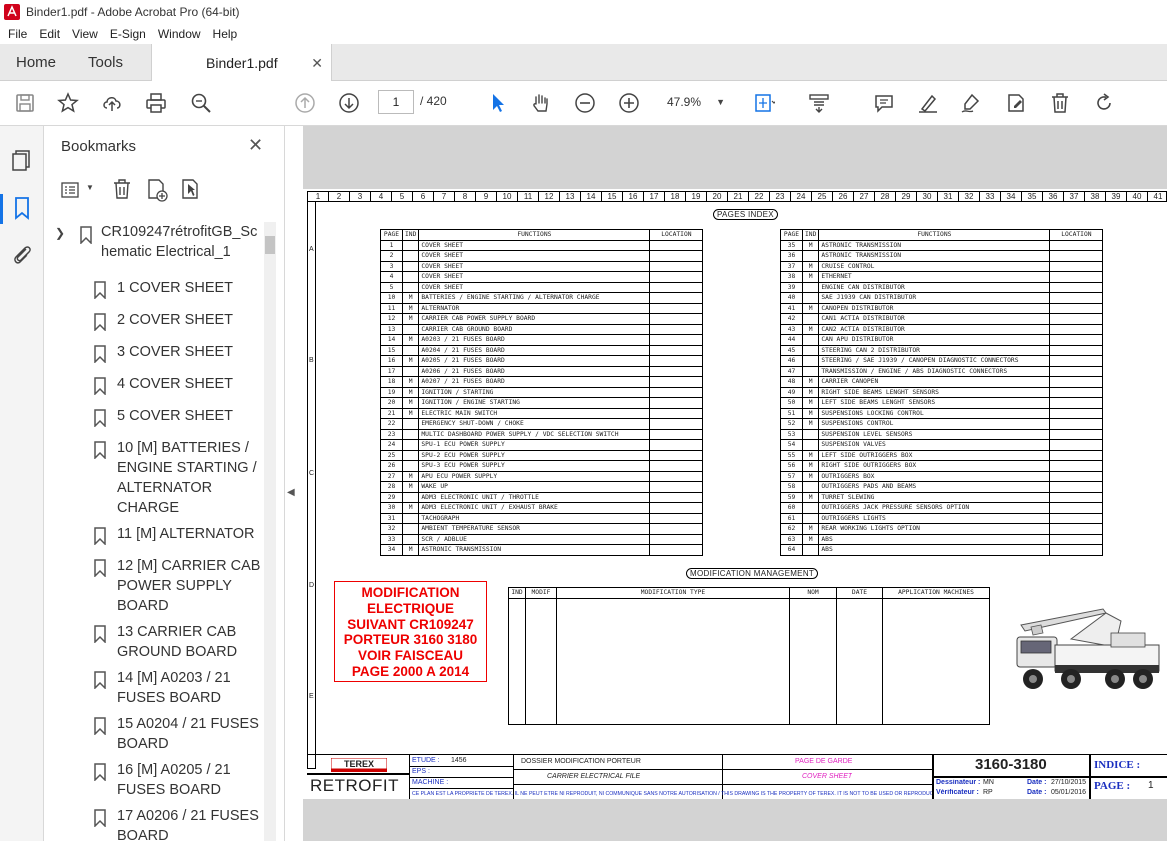 This screenshot has width=1167, height=841. Describe the element at coordinates (391, 550) in the screenshot. I see `index-page: 34` at that location.